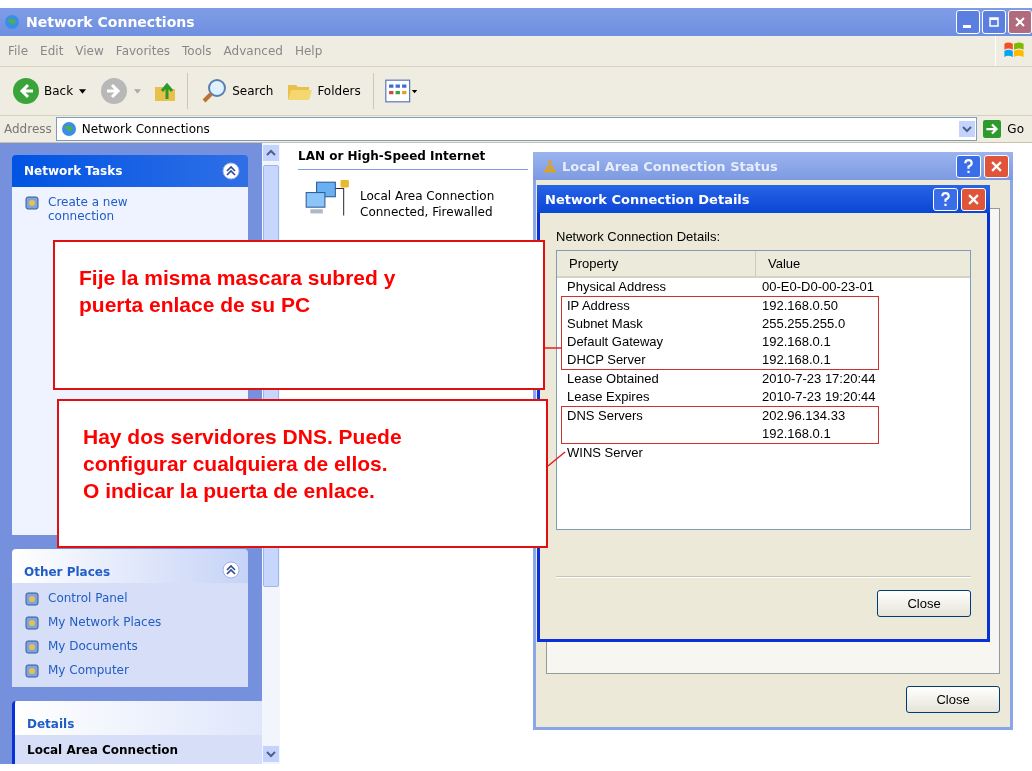 The width and height of the screenshot is (1032, 771). What do you see at coordinates (18, 51) in the screenshot?
I see `menu-item: File` at bounding box center [18, 51].